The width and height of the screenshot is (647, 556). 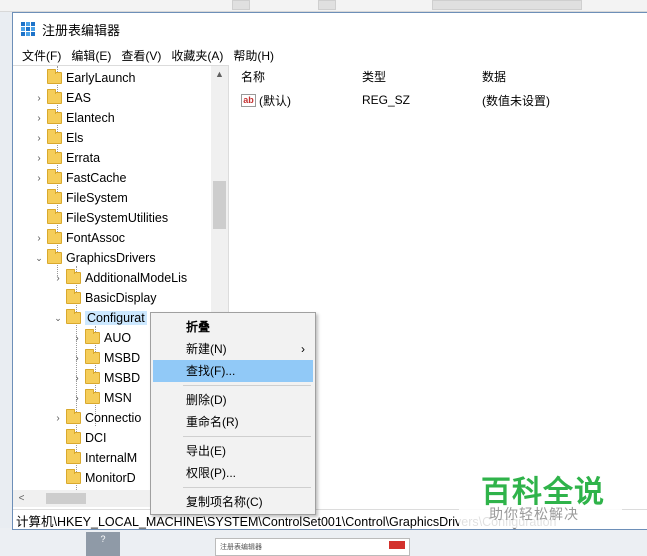 What do you see at coordinates (233, 349) in the screenshot?
I see `menu-item-new: 新建(N) ›` at bounding box center [233, 349].